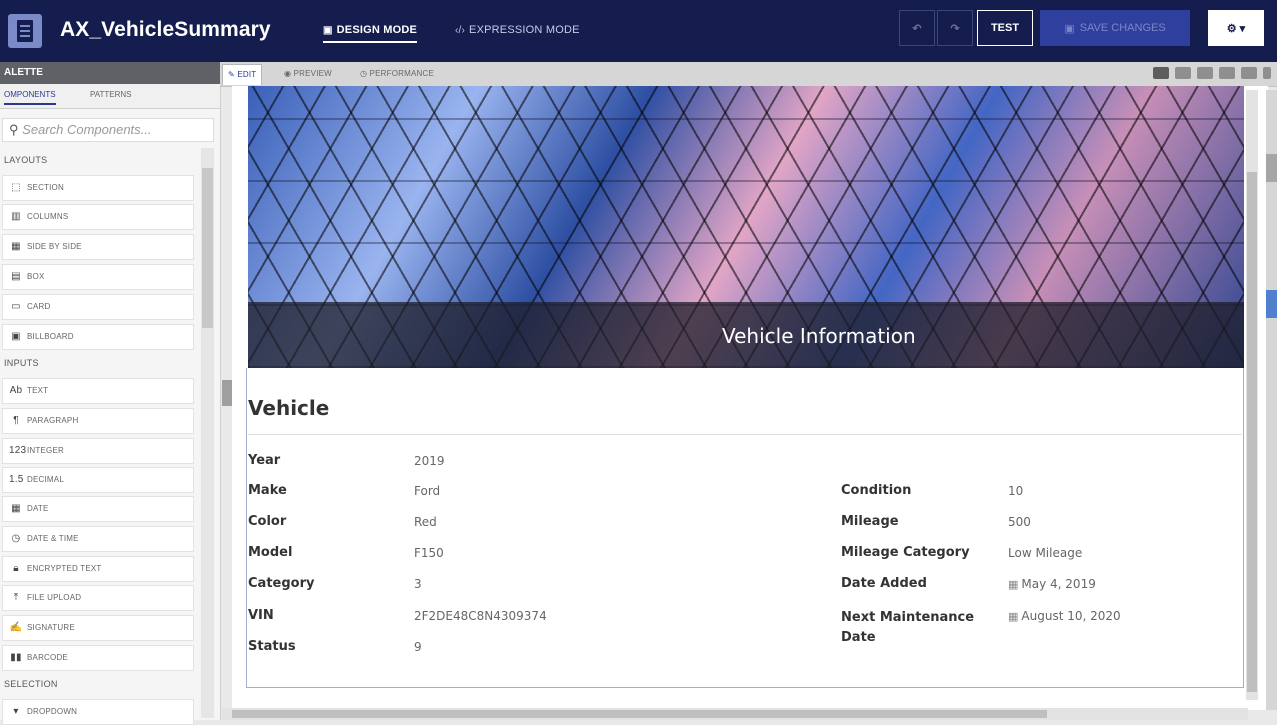  I want to click on palette-item-integer: 123INTEGER, so click(98, 451).